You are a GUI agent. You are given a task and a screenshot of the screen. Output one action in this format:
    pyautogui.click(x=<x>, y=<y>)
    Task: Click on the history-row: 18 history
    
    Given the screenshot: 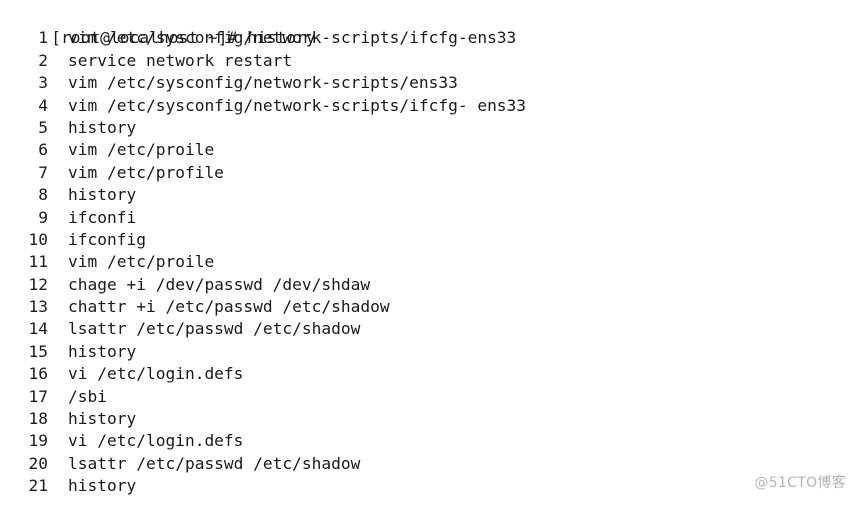 What is the action you would take?
    pyautogui.click(x=431, y=419)
    